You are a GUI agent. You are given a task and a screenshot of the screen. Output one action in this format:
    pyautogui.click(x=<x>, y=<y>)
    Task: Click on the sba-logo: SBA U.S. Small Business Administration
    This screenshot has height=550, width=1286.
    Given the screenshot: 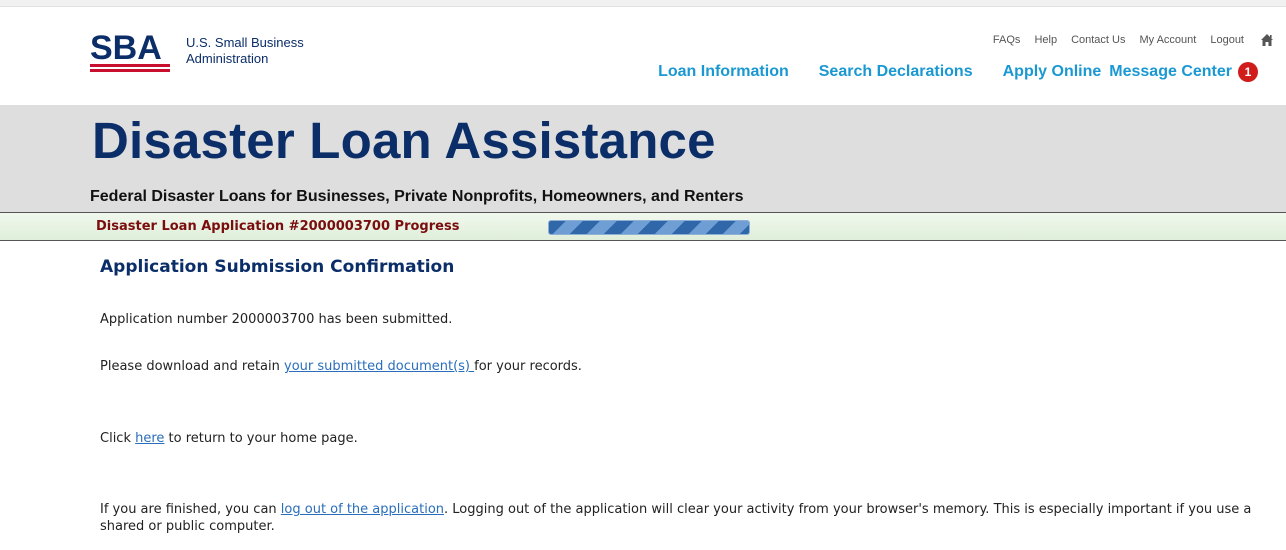 What is the action you would take?
    pyautogui.click(x=220, y=50)
    